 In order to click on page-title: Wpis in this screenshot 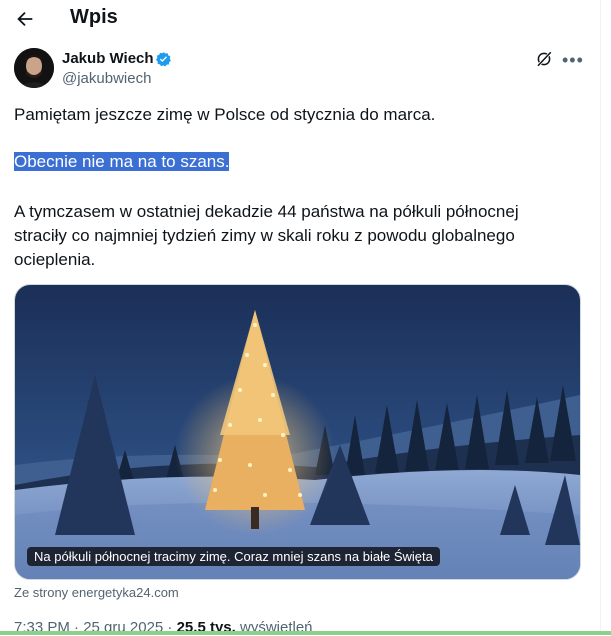, I will do `click(94, 17)`.